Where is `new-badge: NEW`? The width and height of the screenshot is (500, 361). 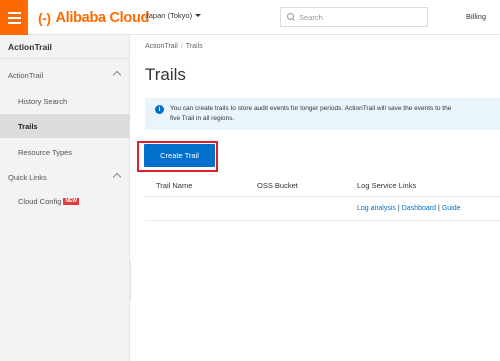 new-badge: NEW is located at coordinates (71, 201).